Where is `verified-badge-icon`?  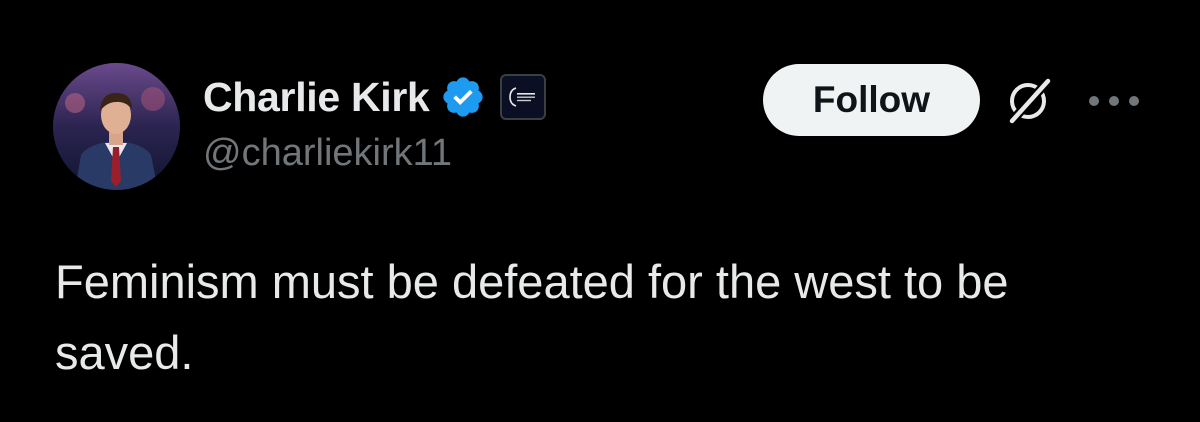
verified-badge-icon is located at coordinates (463, 97).